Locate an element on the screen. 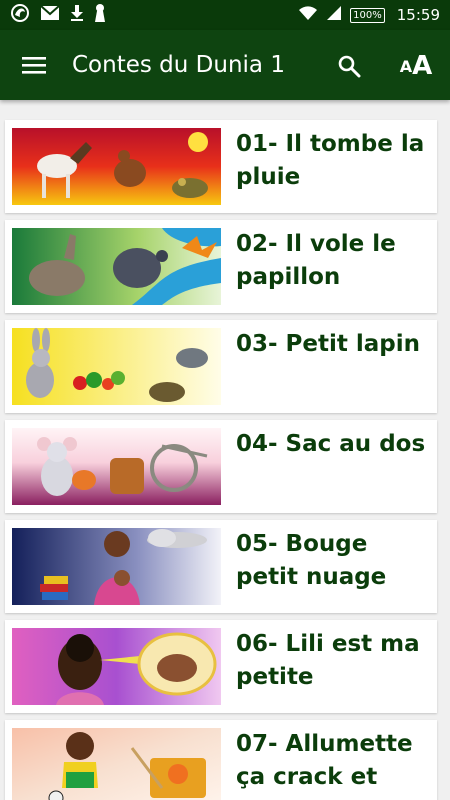 This screenshot has width=450, height=800. story-card: 01- Il tombe la pluie is located at coordinates (221, 166).